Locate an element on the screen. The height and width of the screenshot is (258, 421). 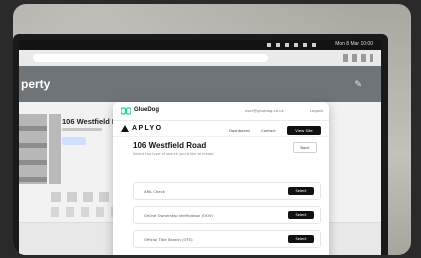
nav-dashboard: Dashboard is located at coordinates (239, 130).